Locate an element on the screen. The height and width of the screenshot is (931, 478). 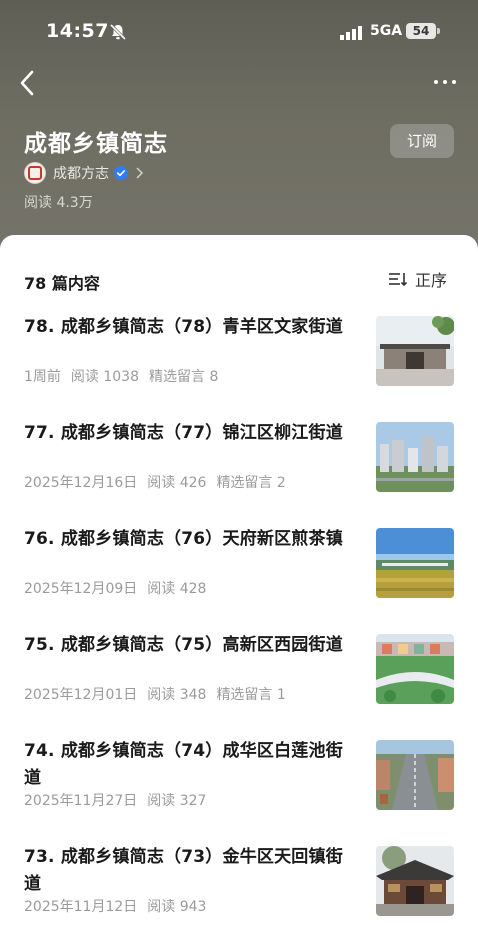
seal-icon is located at coordinates (35, 173).